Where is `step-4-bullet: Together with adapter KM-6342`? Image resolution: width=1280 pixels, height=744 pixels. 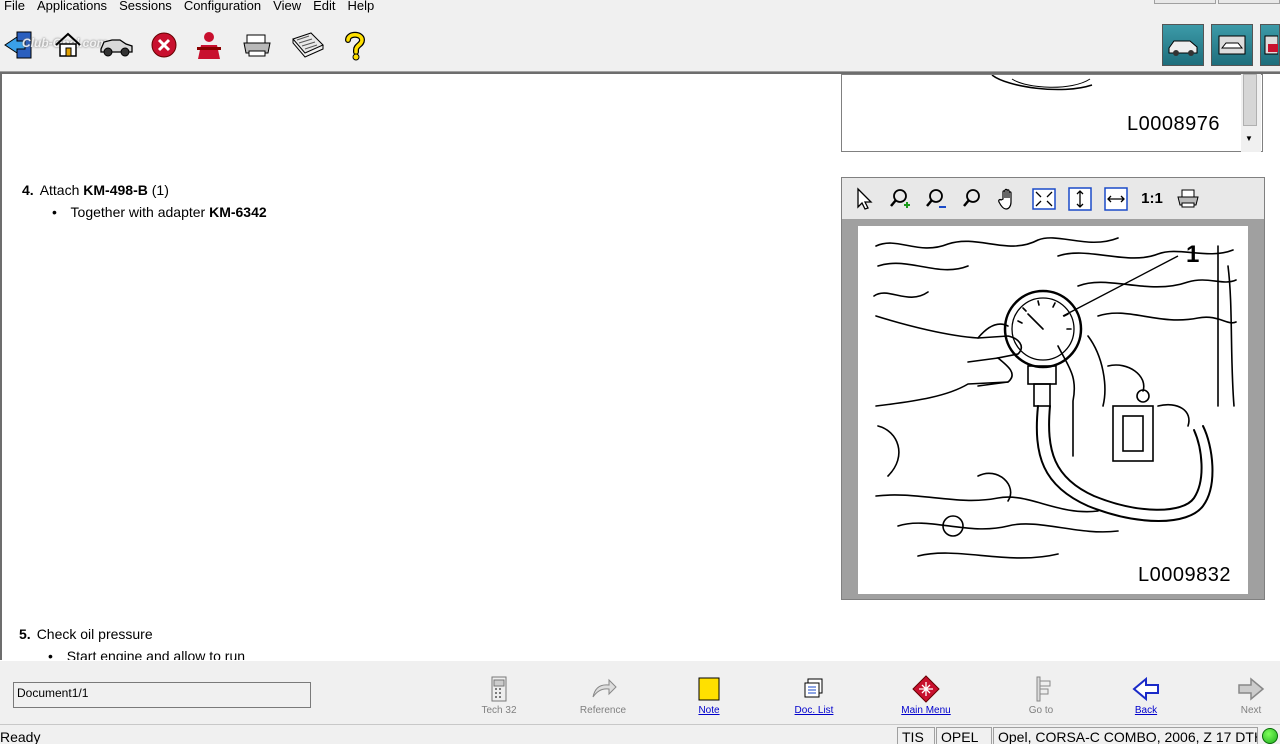
step-4-bullet: Together with adapter KM-6342 is located at coordinates (159, 212).